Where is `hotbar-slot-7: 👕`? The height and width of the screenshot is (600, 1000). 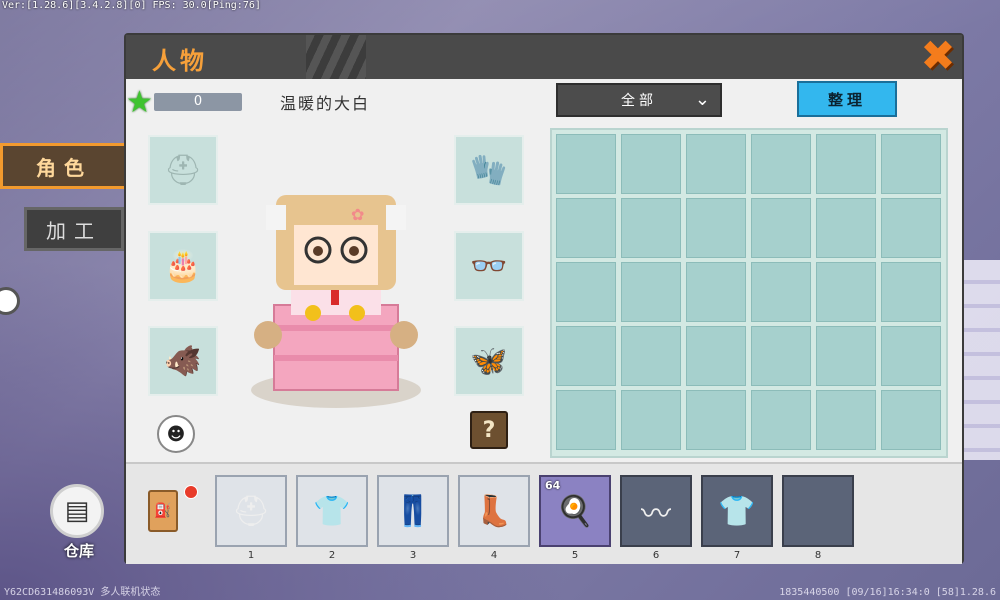
hotbar-slot-7: 👕 is located at coordinates (737, 511).